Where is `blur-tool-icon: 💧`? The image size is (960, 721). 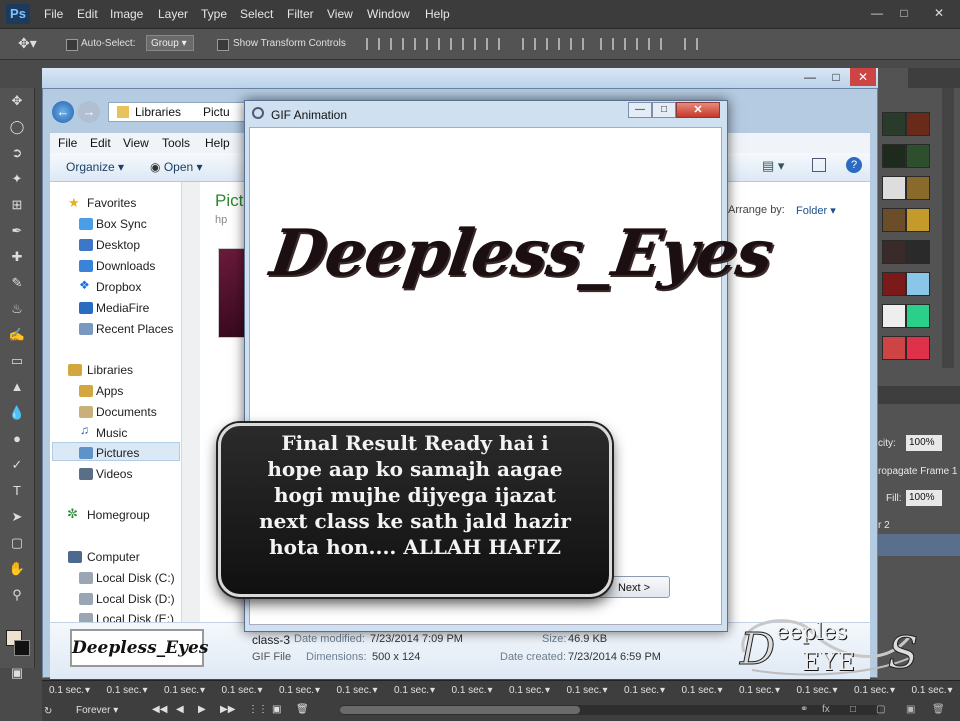 blur-tool-icon: 💧 is located at coordinates (17, 413).